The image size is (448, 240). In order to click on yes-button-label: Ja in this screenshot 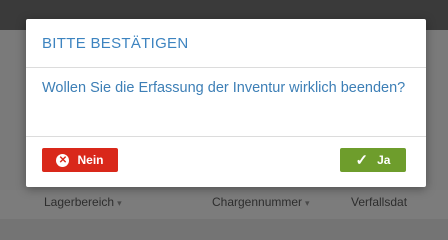, I will do `click(384, 160)`.